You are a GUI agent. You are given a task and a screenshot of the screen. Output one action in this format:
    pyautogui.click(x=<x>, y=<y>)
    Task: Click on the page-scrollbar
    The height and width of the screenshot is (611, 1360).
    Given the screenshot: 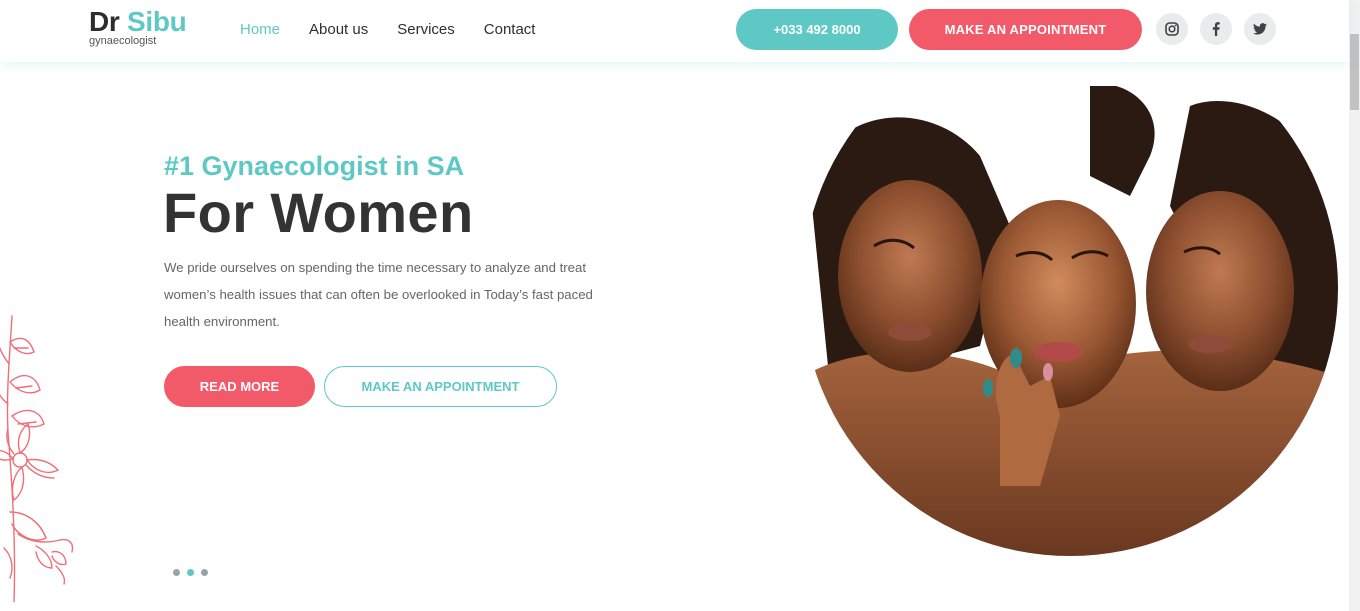 What is the action you would take?
    pyautogui.click(x=1354, y=305)
    